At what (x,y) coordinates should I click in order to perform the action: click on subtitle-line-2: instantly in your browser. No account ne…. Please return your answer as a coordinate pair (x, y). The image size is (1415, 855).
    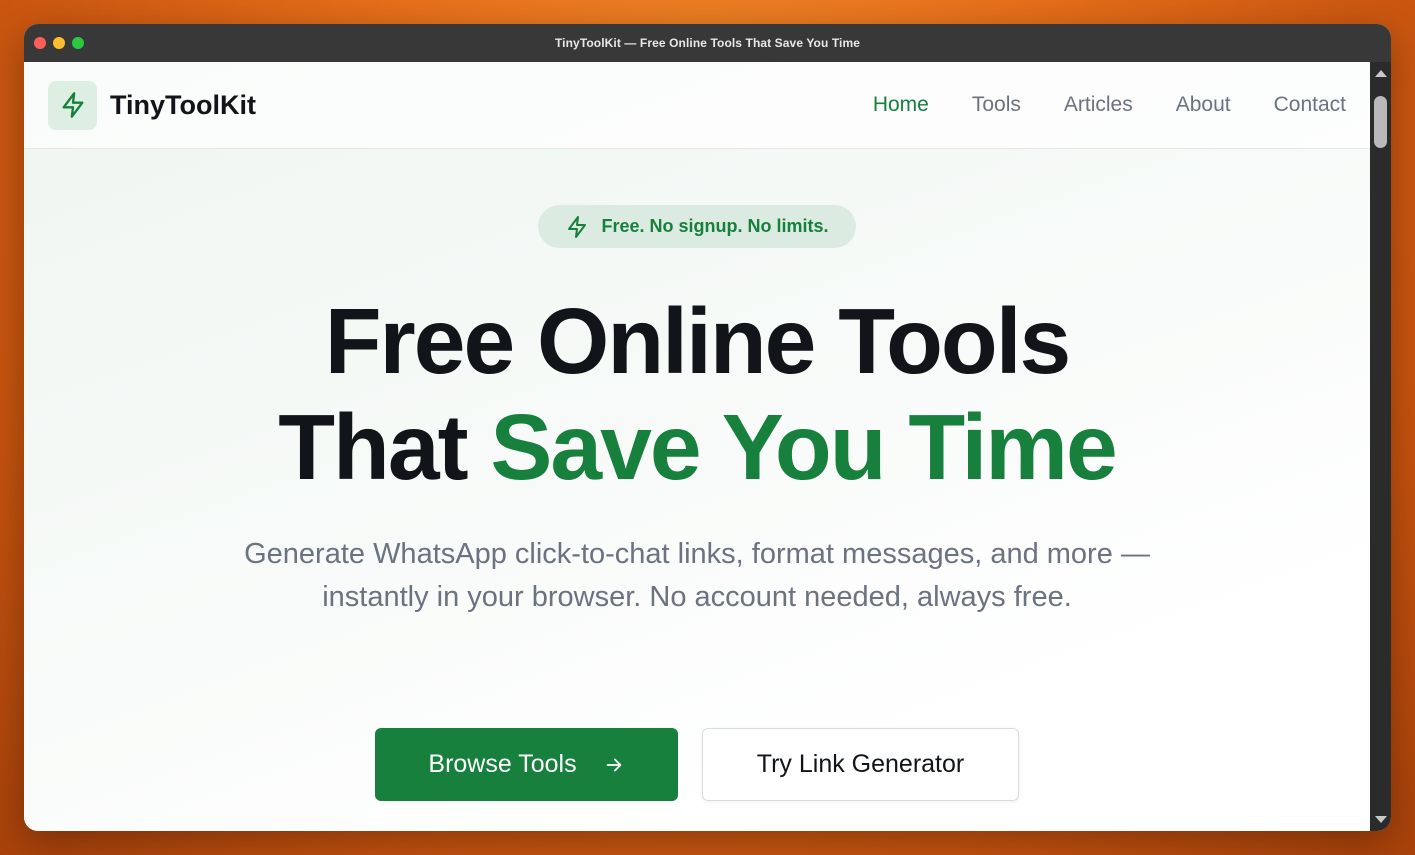
    Looking at the image, I should click on (697, 597).